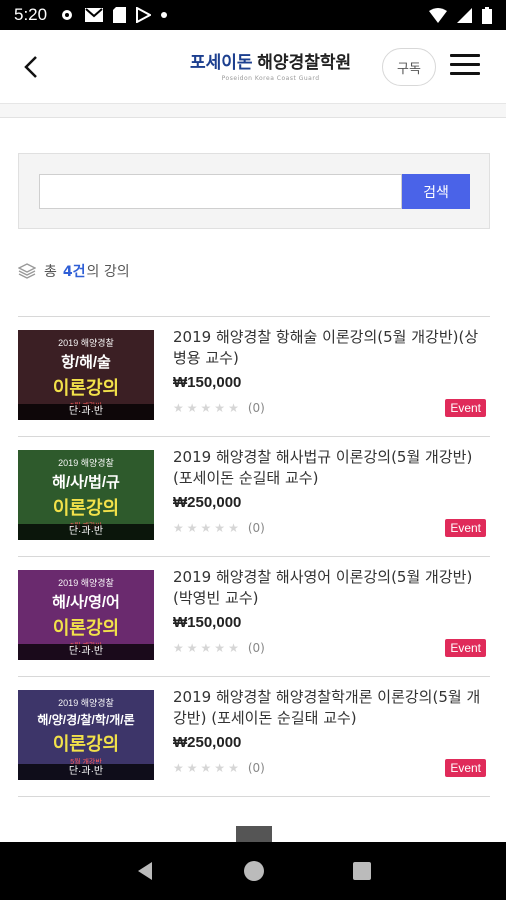 The height and width of the screenshot is (900, 506). I want to click on subscribe-button: 구독, so click(409, 67).